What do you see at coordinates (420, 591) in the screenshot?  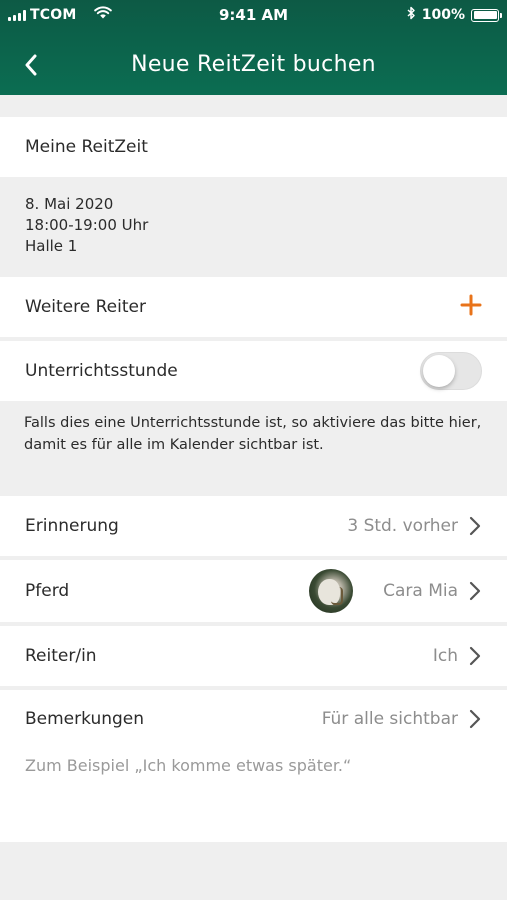 I see `horse-value: Cara Mia` at bounding box center [420, 591].